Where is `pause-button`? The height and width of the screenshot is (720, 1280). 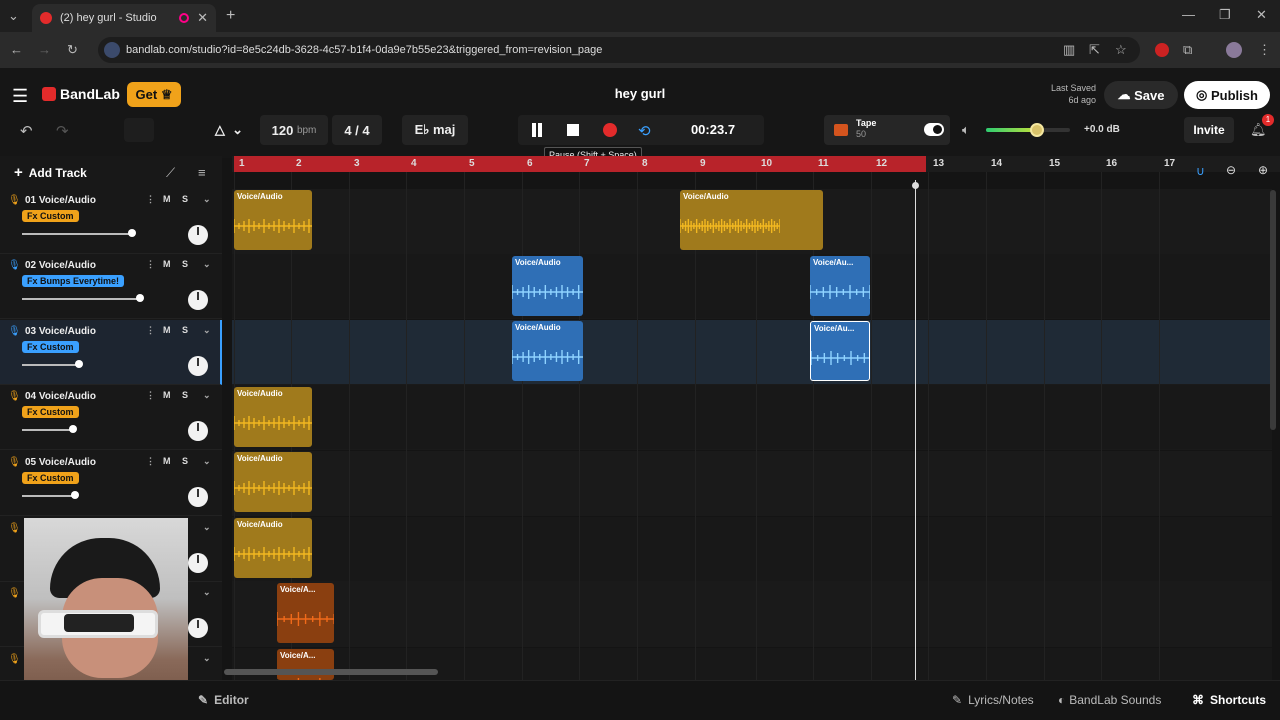 pause-button is located at coordinates (537, 130).